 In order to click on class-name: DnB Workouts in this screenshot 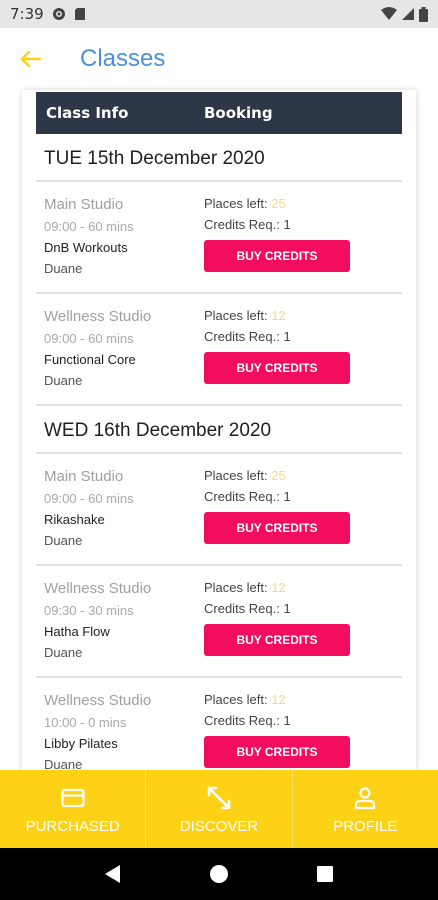, I will do `click(86, 247)`.